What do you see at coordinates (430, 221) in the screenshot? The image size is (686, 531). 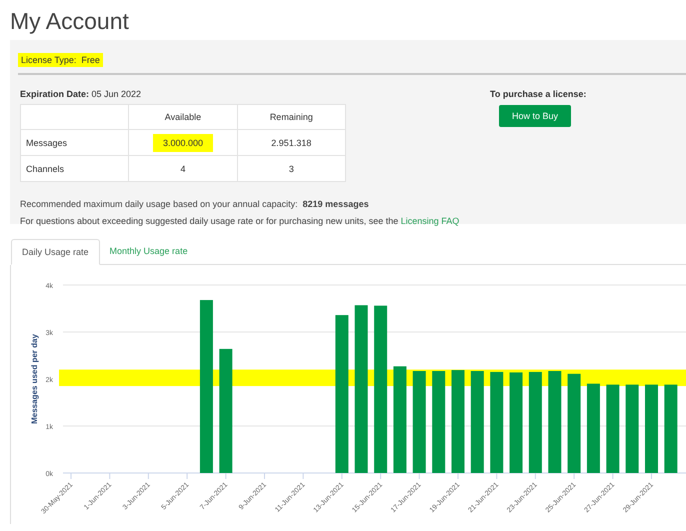 I see `licensing-faq-link: Licensing FAQ` at bounding box center [430, 221].